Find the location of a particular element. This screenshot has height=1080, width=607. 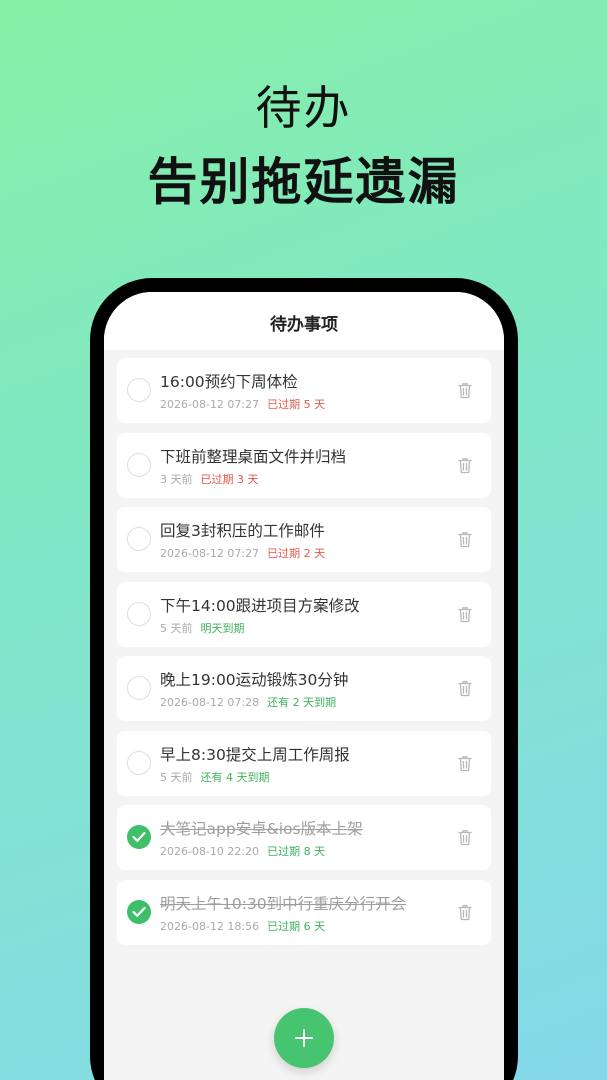

todo-item: 下午14:00跟进项目方案修改 5 天前 明天到期 is located at coordinates (304, 614).